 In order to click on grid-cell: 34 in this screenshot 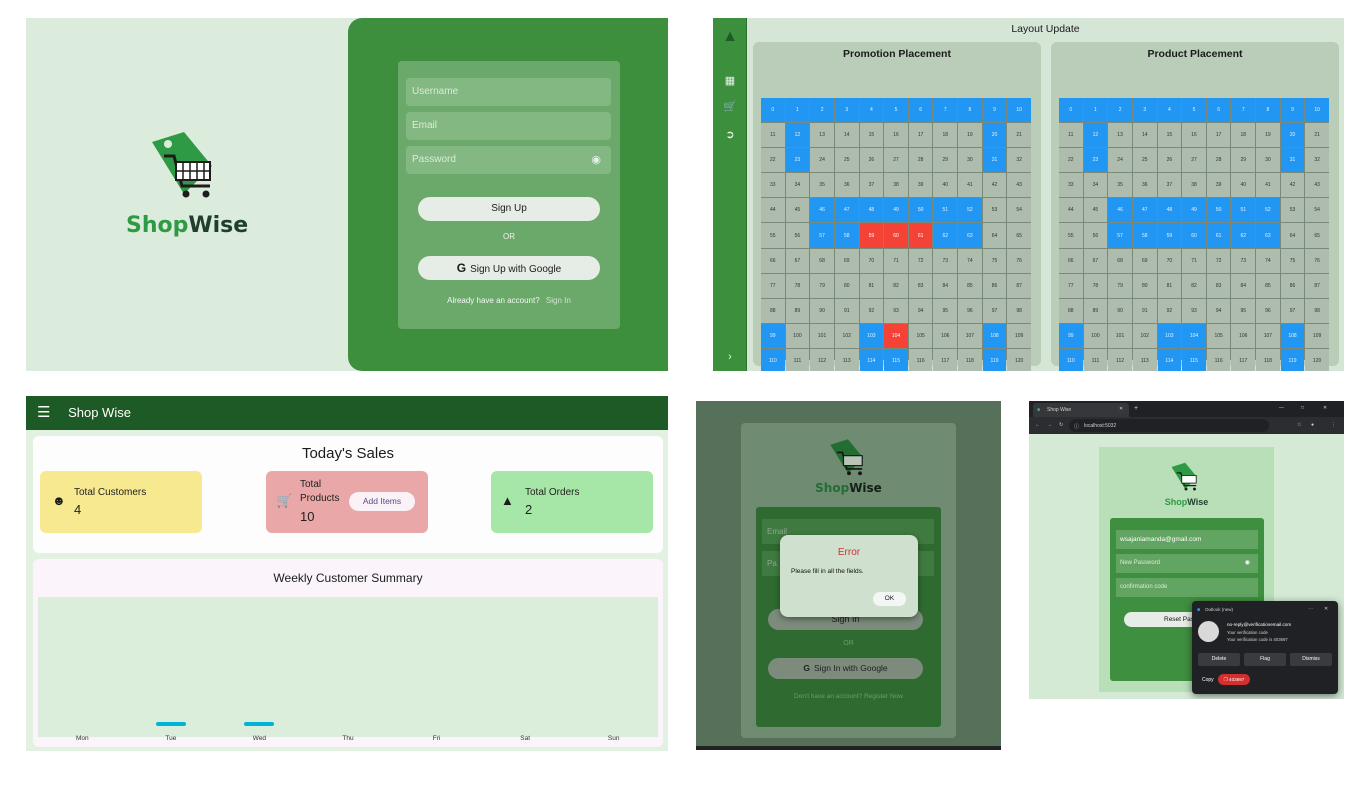, I will do `click(1095, 185)`.